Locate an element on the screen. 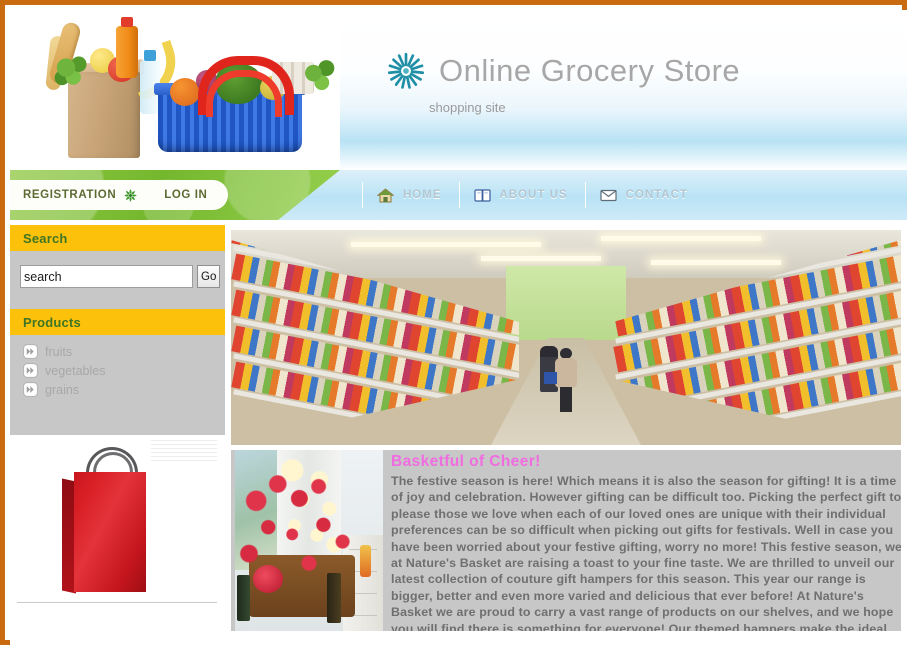 Image resolution: width=907 pixels, height=645 pixels. list-item-fruits: fruits is located at coordinates (124, 351).